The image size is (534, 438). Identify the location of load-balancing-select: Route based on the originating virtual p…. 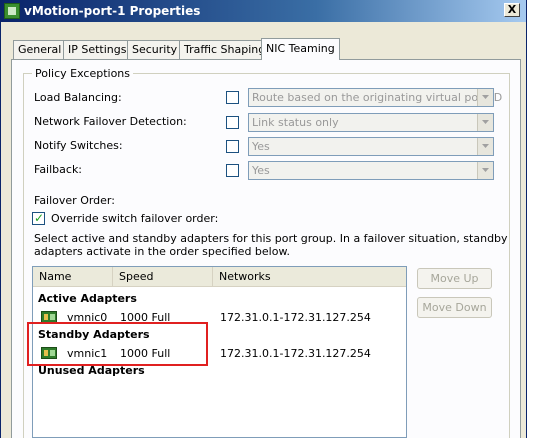
(375, 97).